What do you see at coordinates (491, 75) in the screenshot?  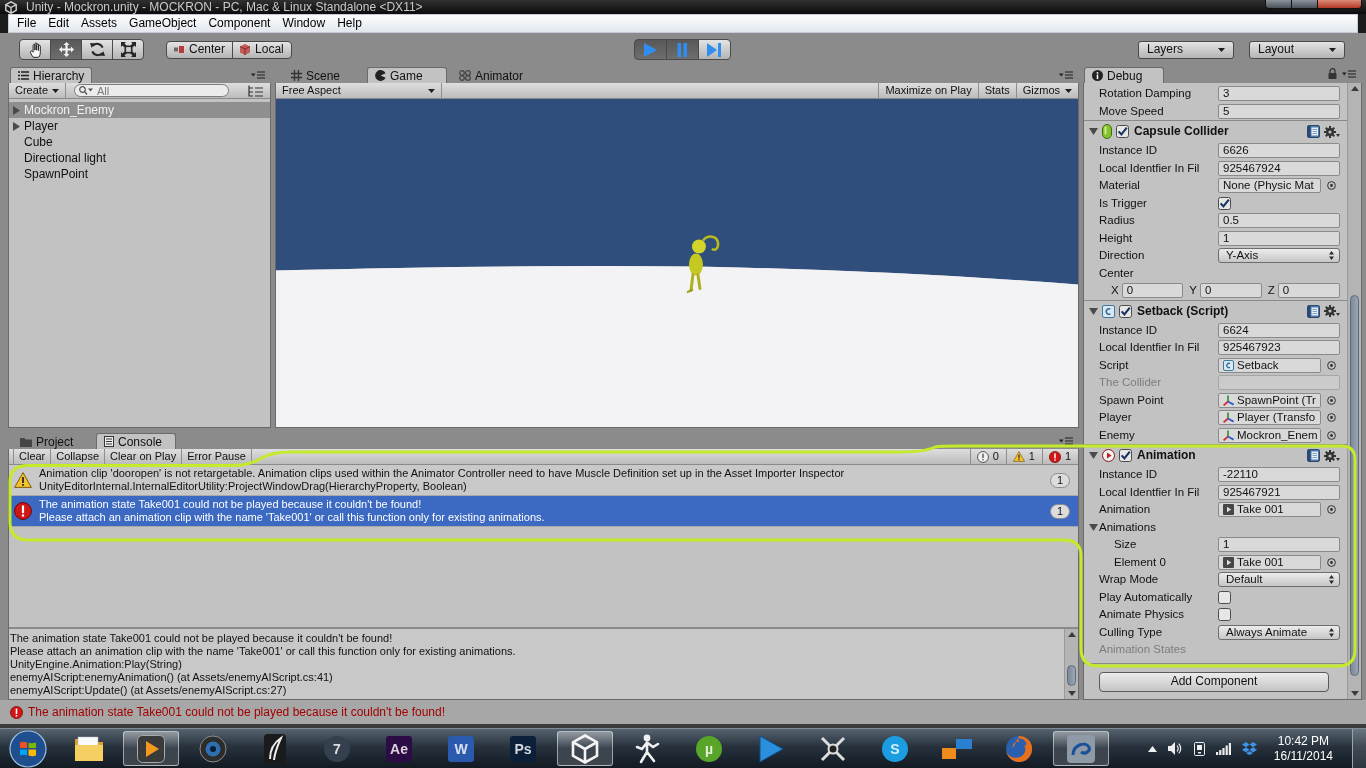 I see `panel-tab: Animator` at bounding box center [491, 75].